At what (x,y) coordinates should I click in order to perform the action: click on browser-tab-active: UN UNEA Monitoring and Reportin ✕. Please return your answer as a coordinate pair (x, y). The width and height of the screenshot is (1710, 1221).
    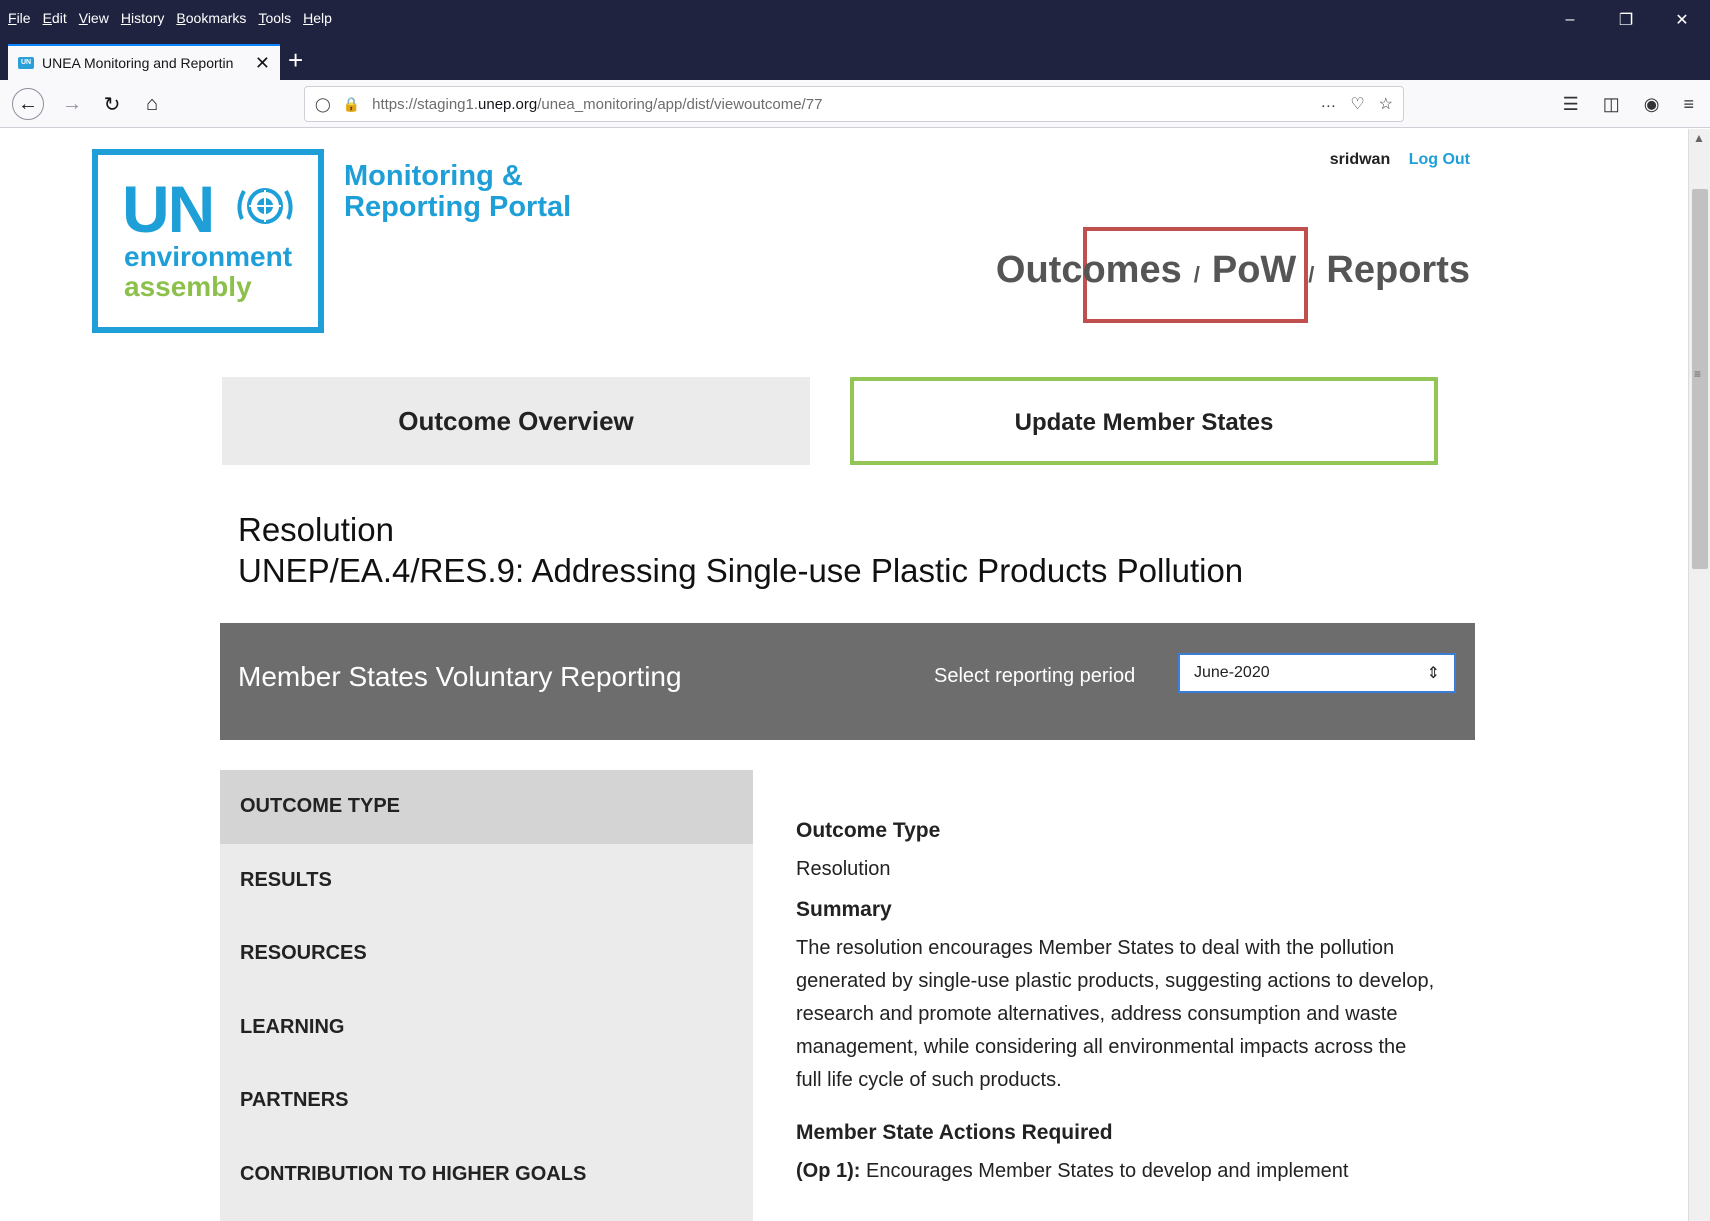
    Looking at the image, I should click on (144, 62).